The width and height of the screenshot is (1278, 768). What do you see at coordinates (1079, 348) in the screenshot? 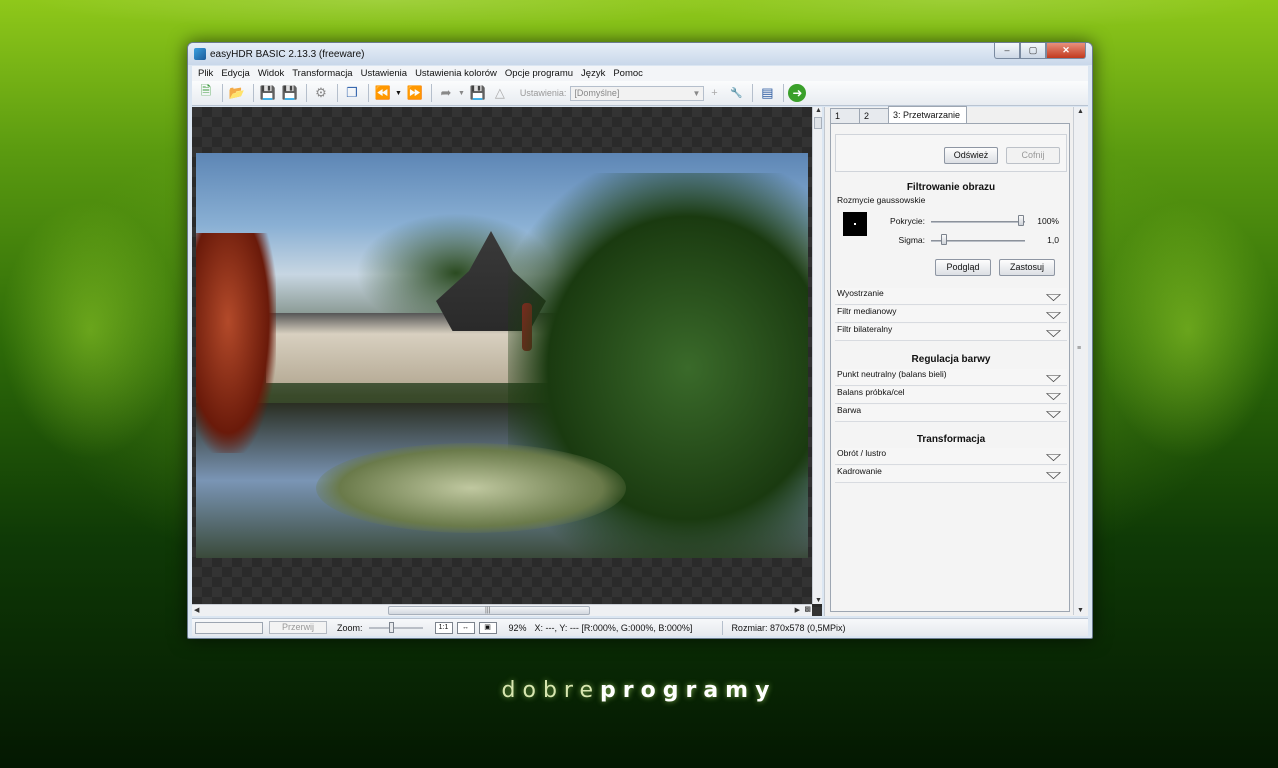
I see `grip-icon: ≡` at bounding box center [1079, 348].